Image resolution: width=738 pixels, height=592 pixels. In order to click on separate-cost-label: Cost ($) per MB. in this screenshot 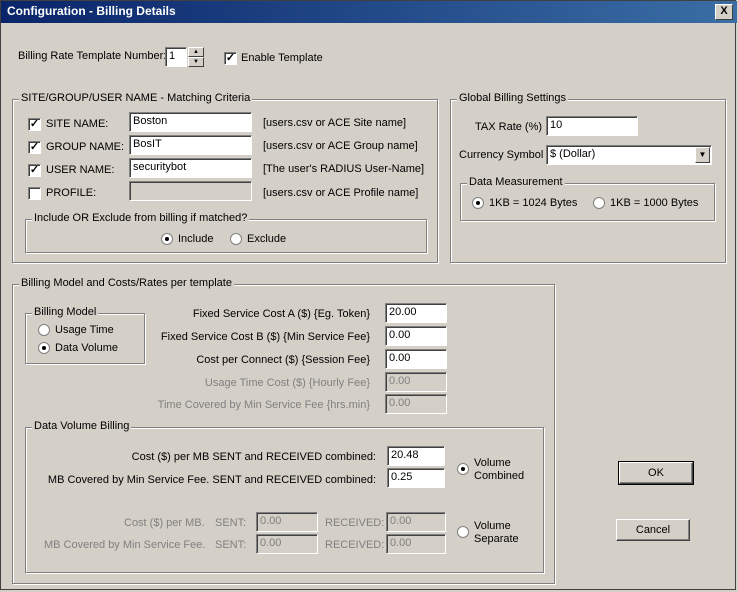, I will do `click(164, 523)`.